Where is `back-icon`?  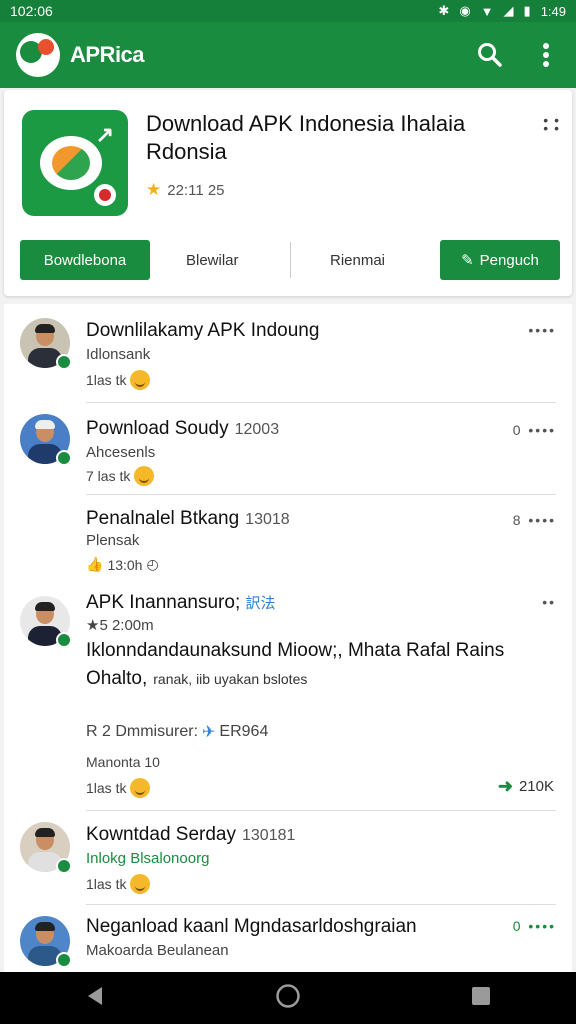
back-icon is located at coordinates (95, 998).